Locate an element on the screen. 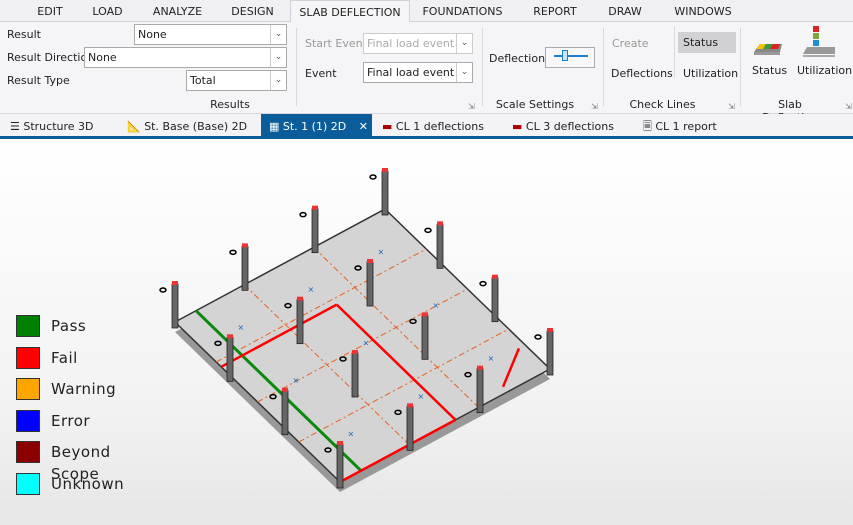  menu-tab-edit: EDIT is located at coordinates (50, 11).